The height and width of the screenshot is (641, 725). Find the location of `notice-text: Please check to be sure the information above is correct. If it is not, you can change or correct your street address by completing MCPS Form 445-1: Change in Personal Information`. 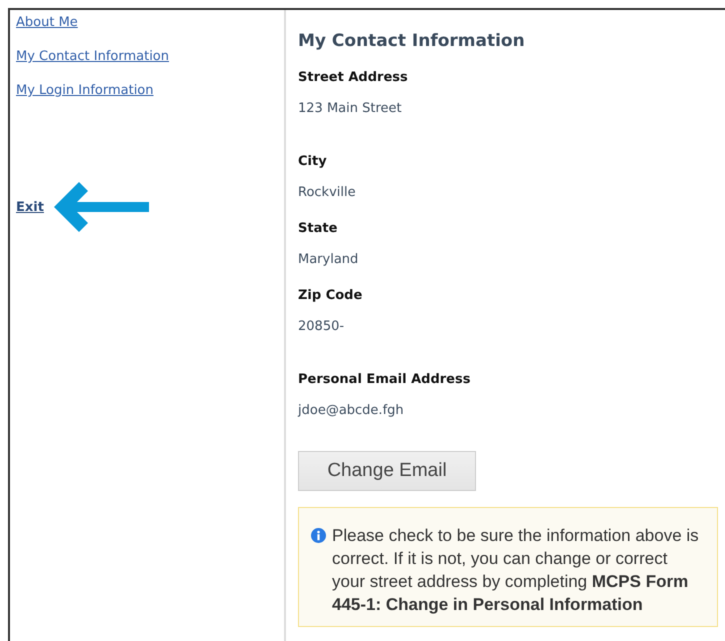

notice-text: Please check to be sure the information above is correct. If it is not, you can change or correct your street address by completing MCPS Form 445-1: Change in Personal Information is located at coordinates (516, 570).